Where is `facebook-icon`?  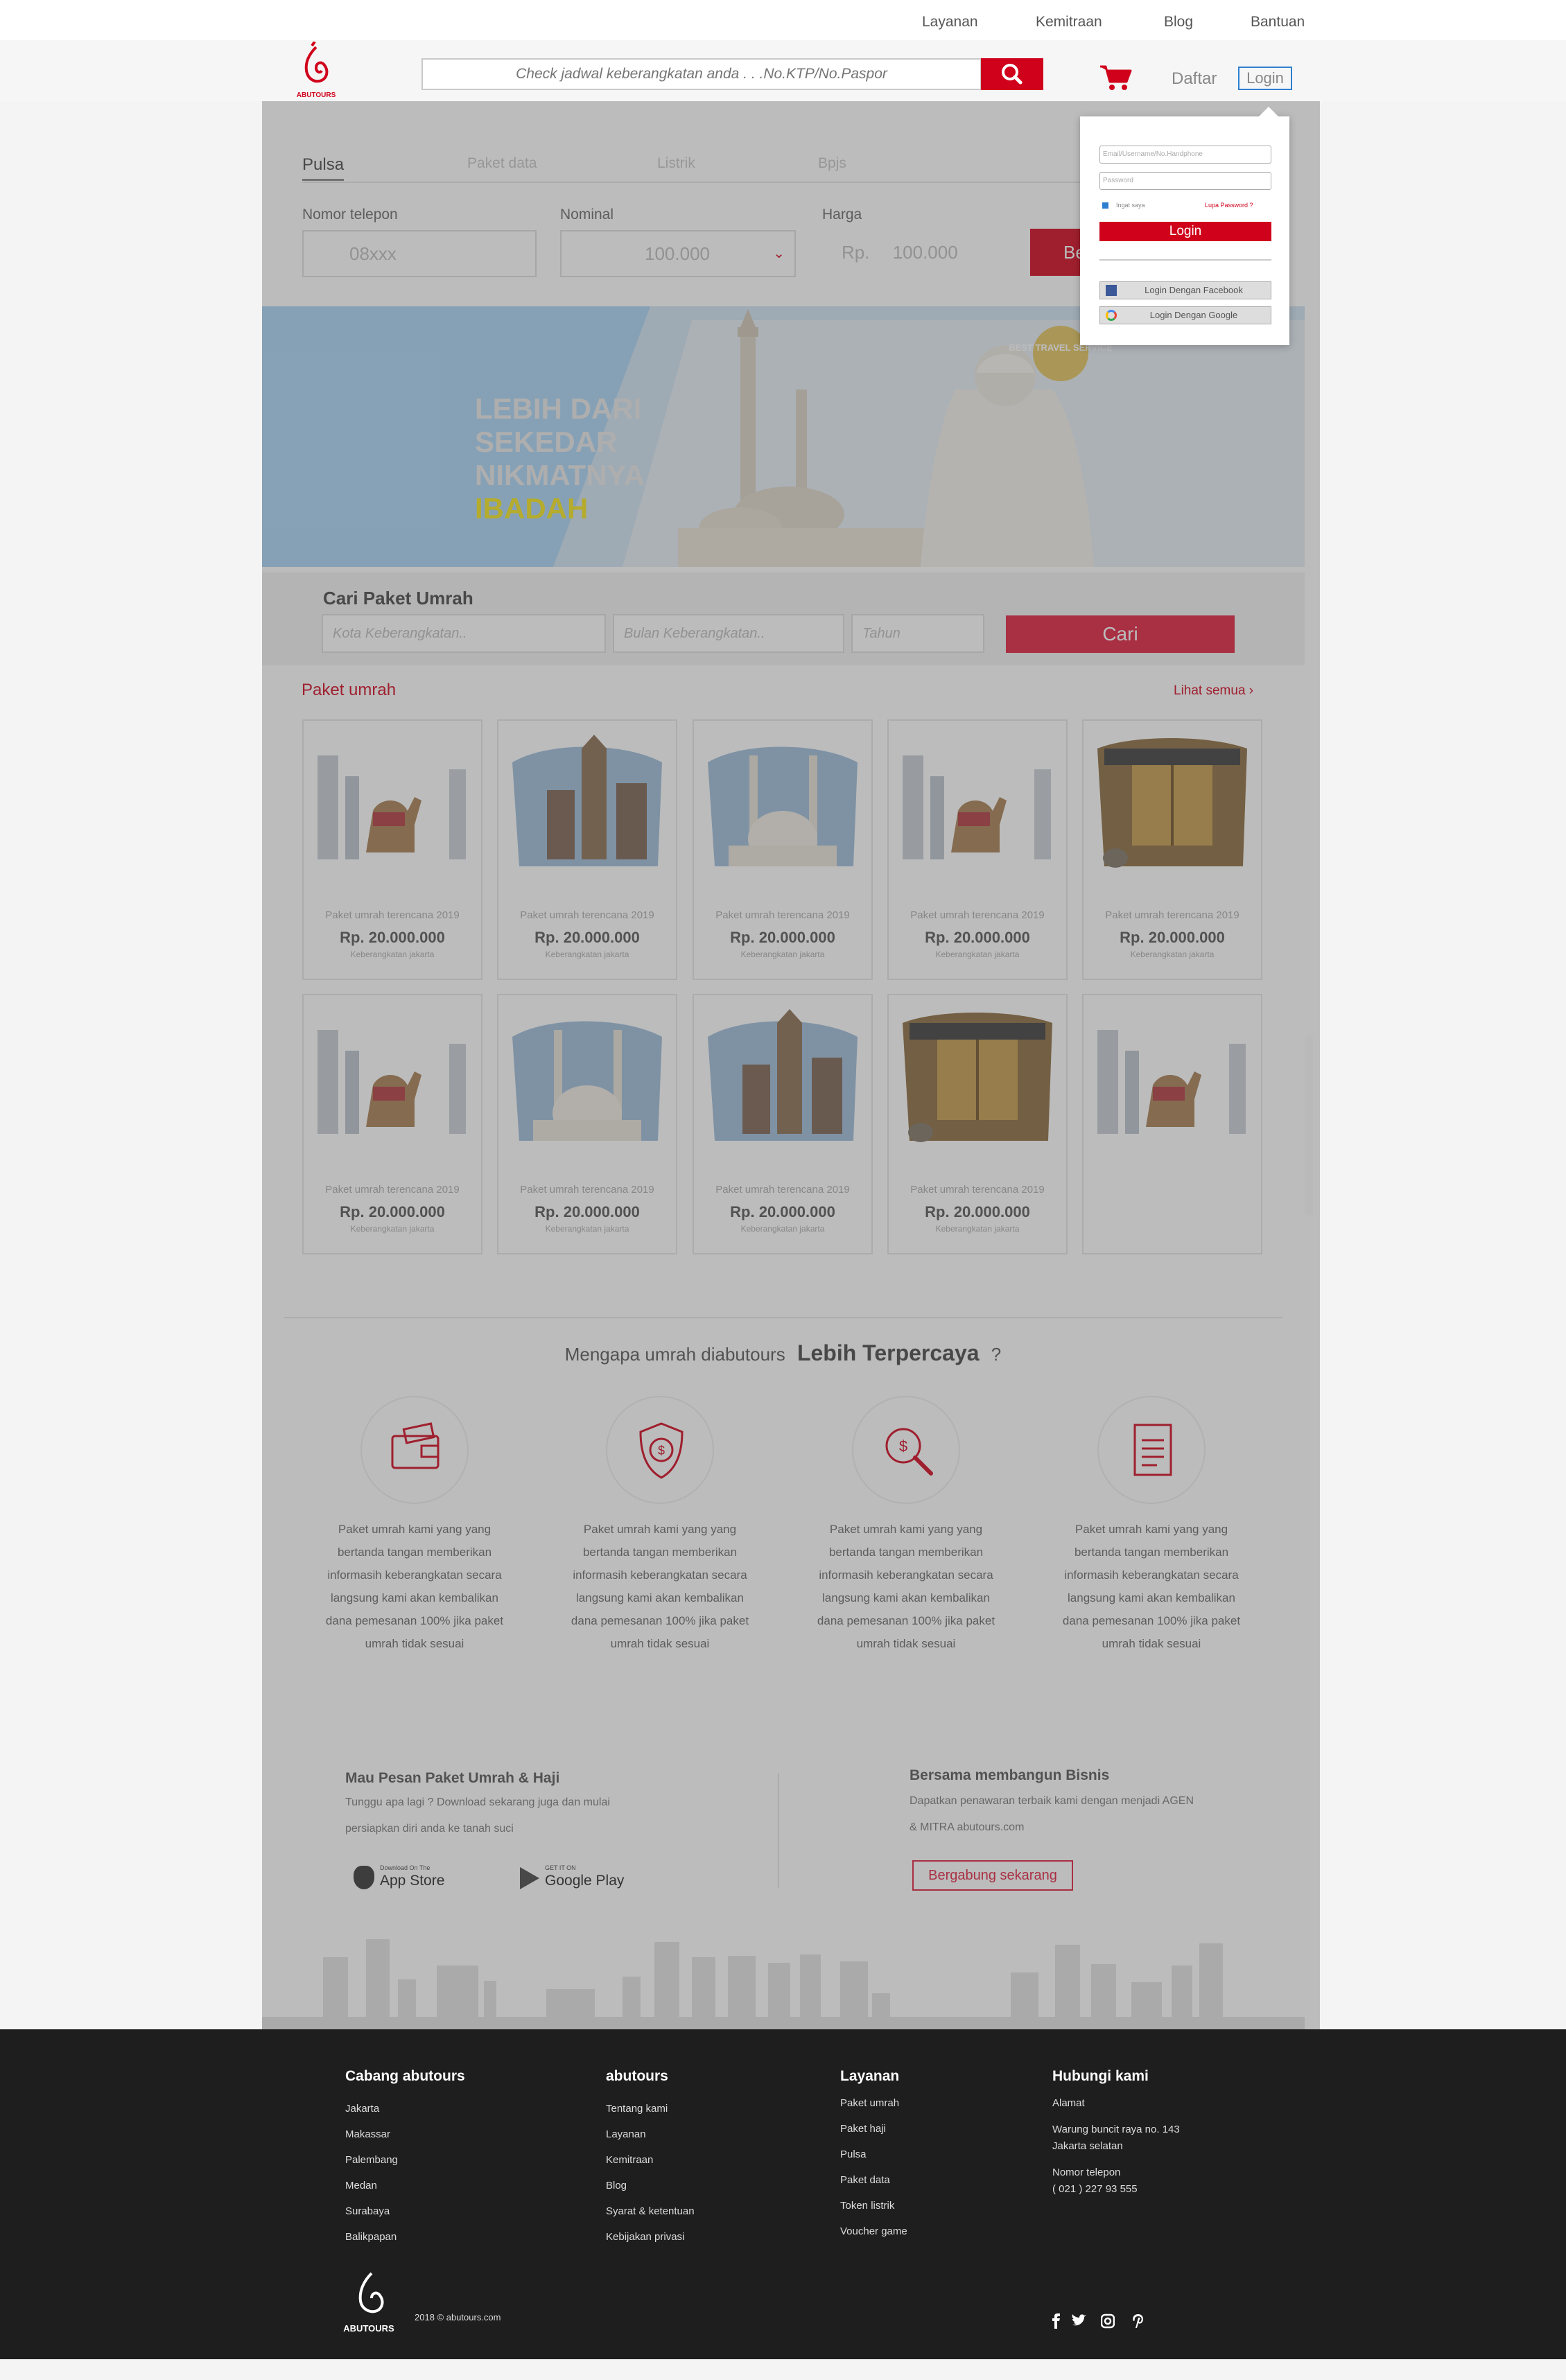 facebook-icon is located at coordinates (1056, 2321).